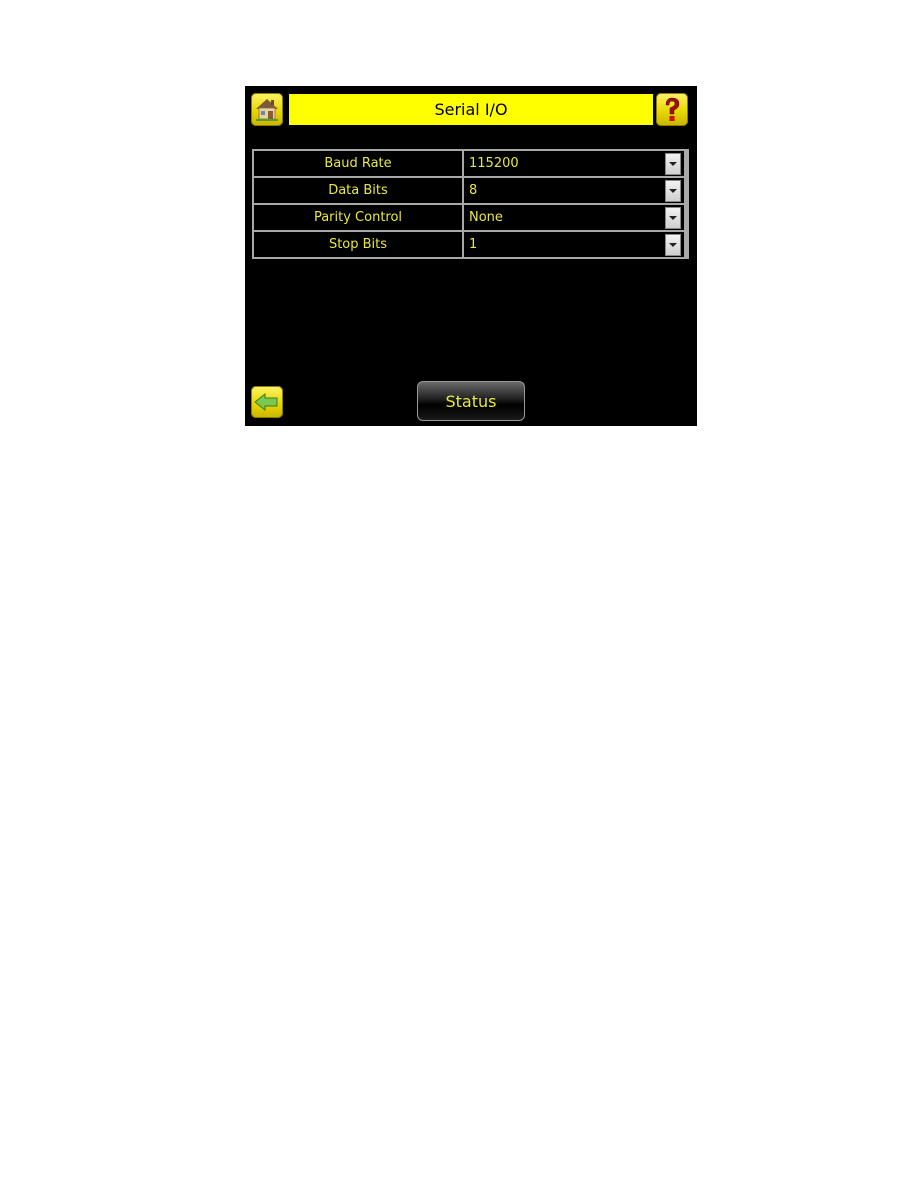 This screenshot has height=1188, width=918. I want to click on page-title: Serial I/O, so click(471, 109).